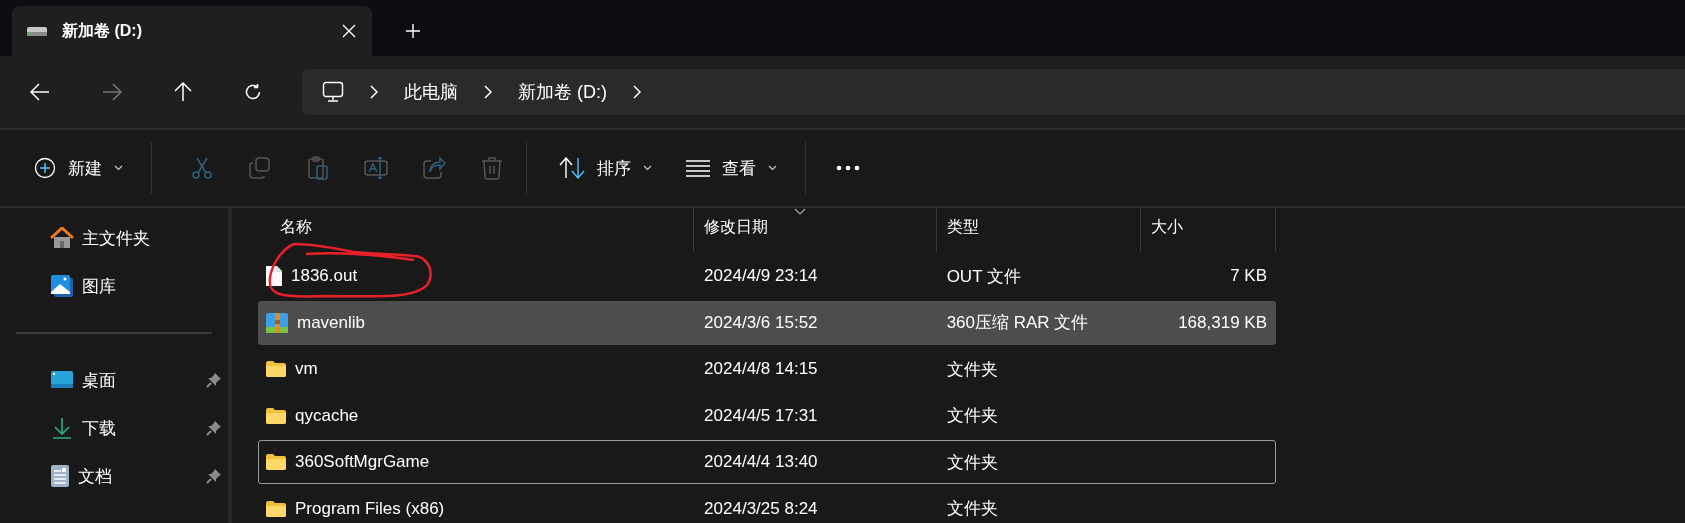 The width and height of the screenshot is (1685, 523). What do you see at coordinates (349, 31) in the screenshot?
I see `close-icon` at bounding box center [349, 31].